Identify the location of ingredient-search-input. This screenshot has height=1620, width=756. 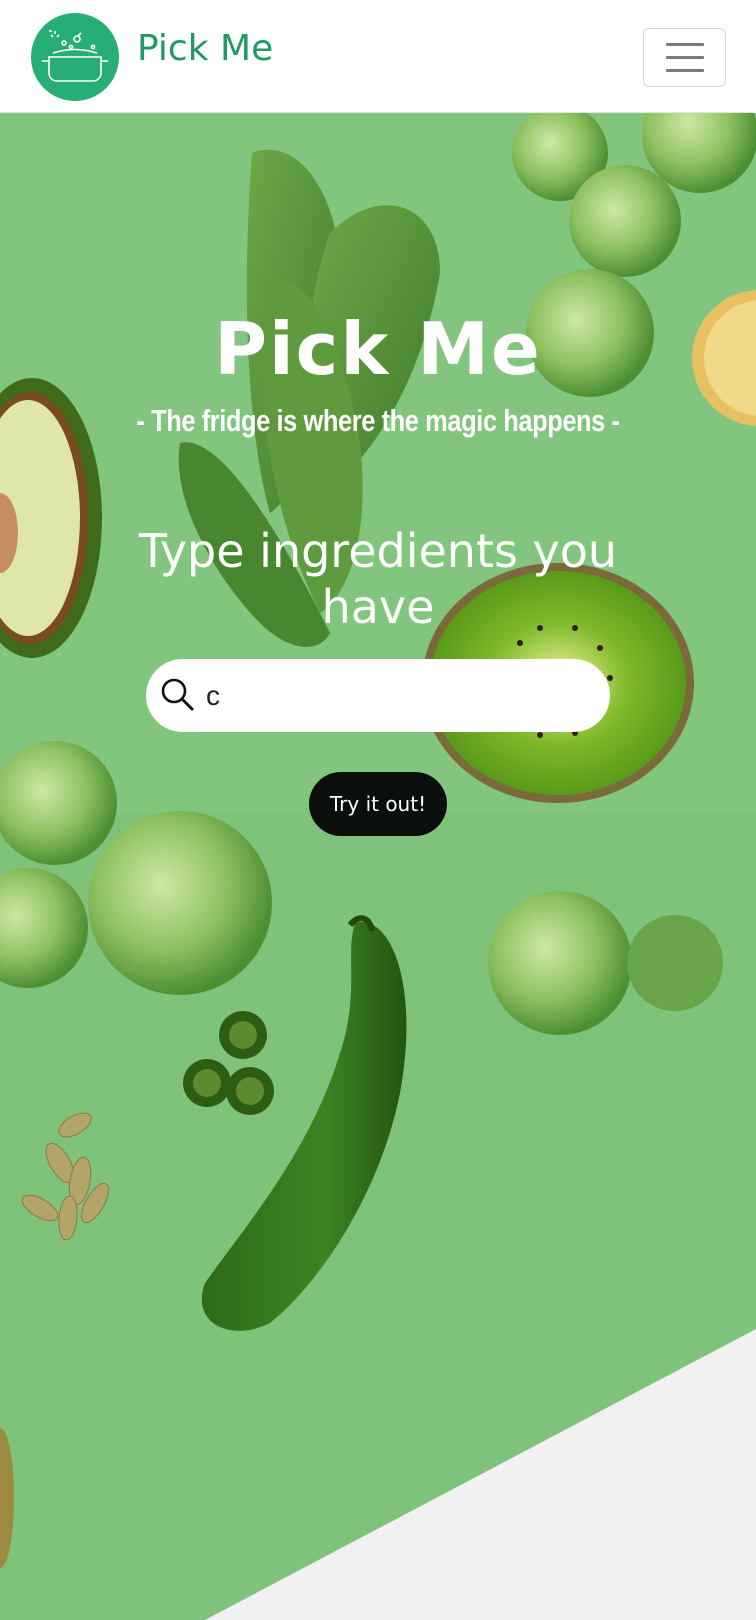
(396, 695).